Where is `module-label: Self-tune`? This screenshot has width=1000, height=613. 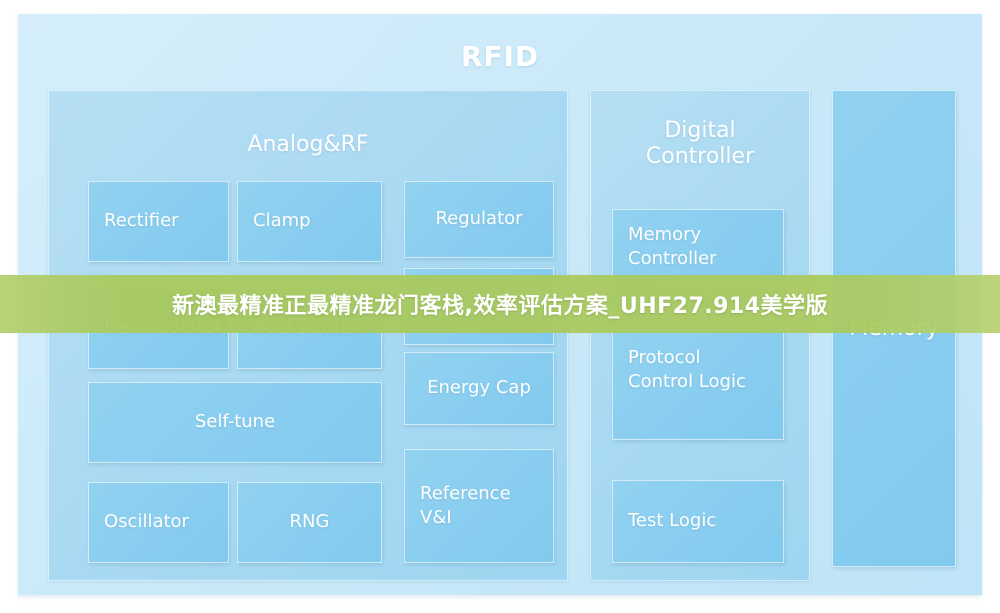 module-label: Self-tune is located at coordinates (235, 422).